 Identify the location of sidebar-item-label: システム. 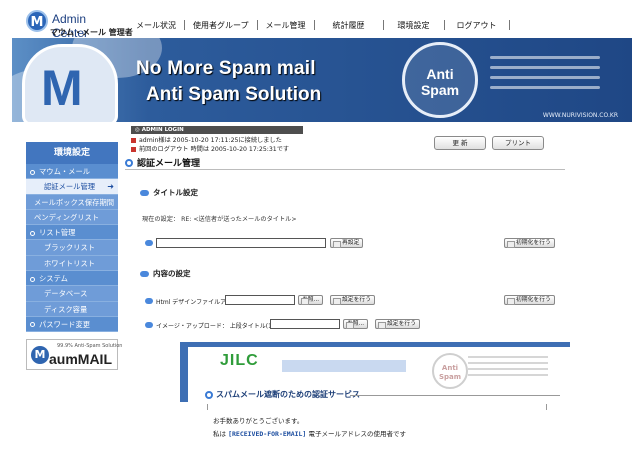
(53, 279).